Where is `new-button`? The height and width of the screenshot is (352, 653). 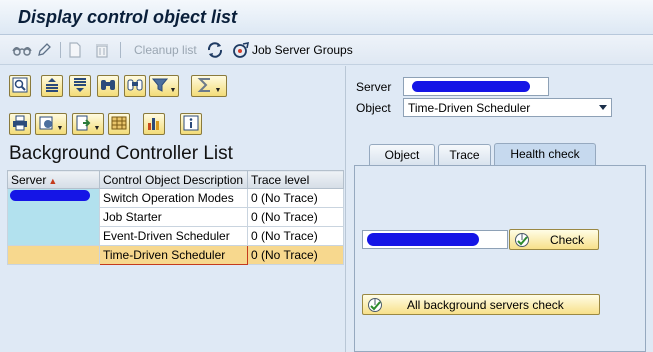 new-button is located at coordinates (75, 50).